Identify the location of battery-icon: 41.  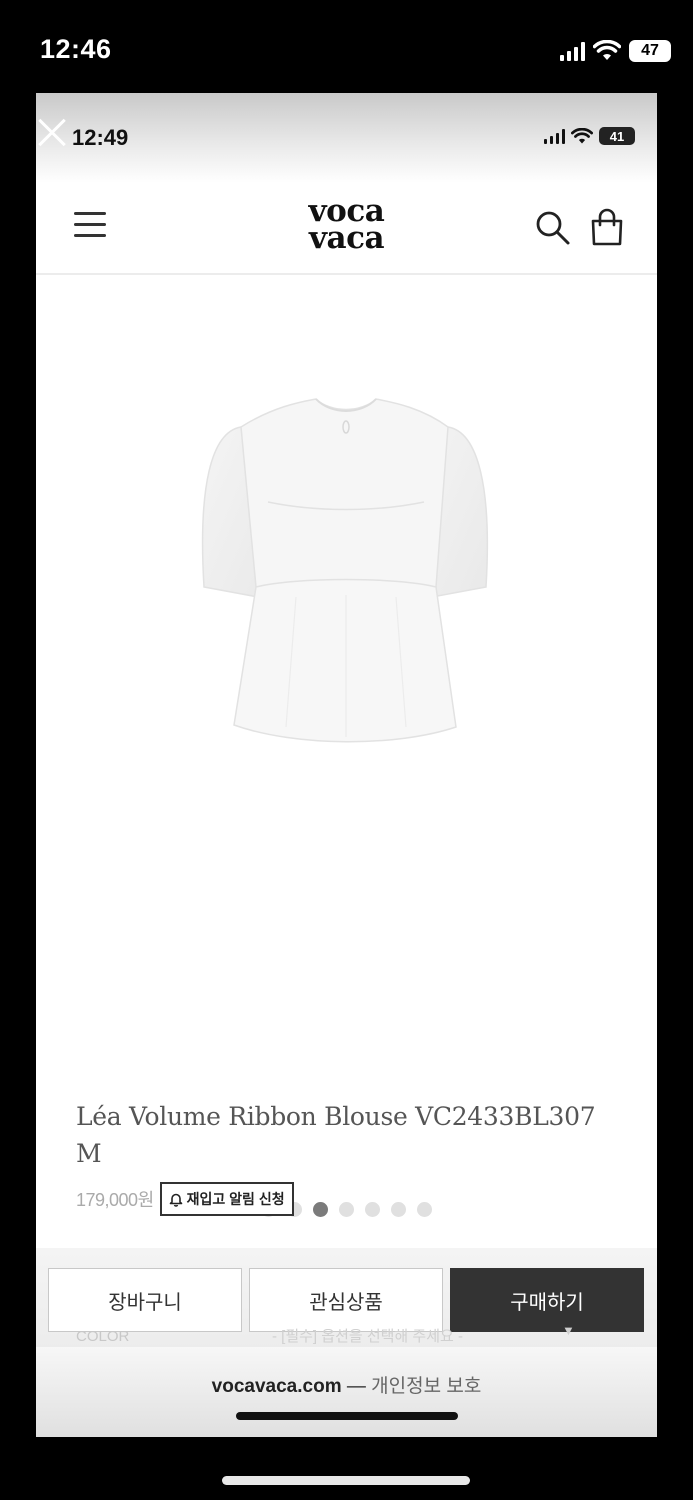
(617, 136).